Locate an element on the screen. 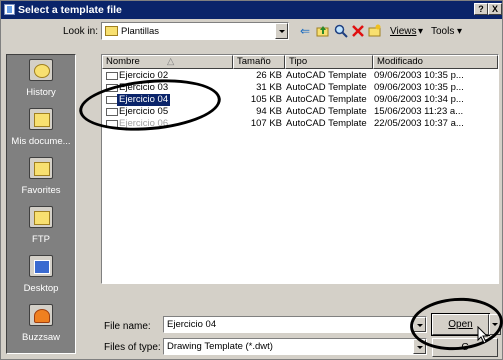 The height and width of the screenshot is (360, 503). delete-icon is located at coordinates (358, 31).